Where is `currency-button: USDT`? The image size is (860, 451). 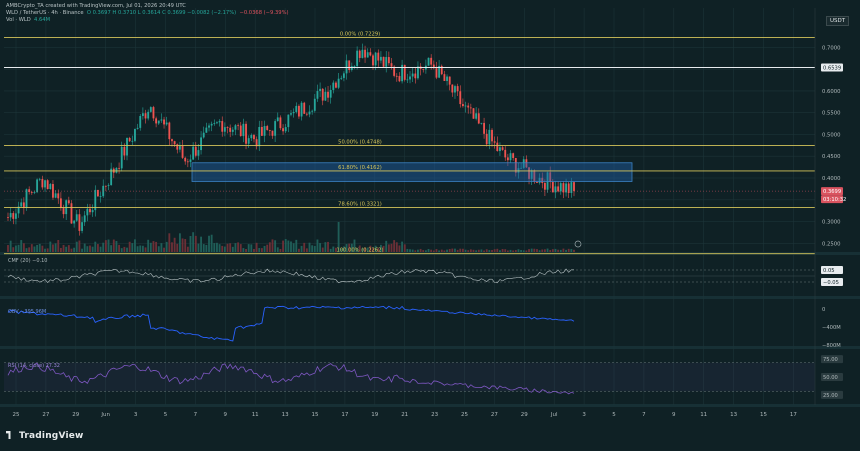 currency-button: USDT is located at coordinates (838, 21).